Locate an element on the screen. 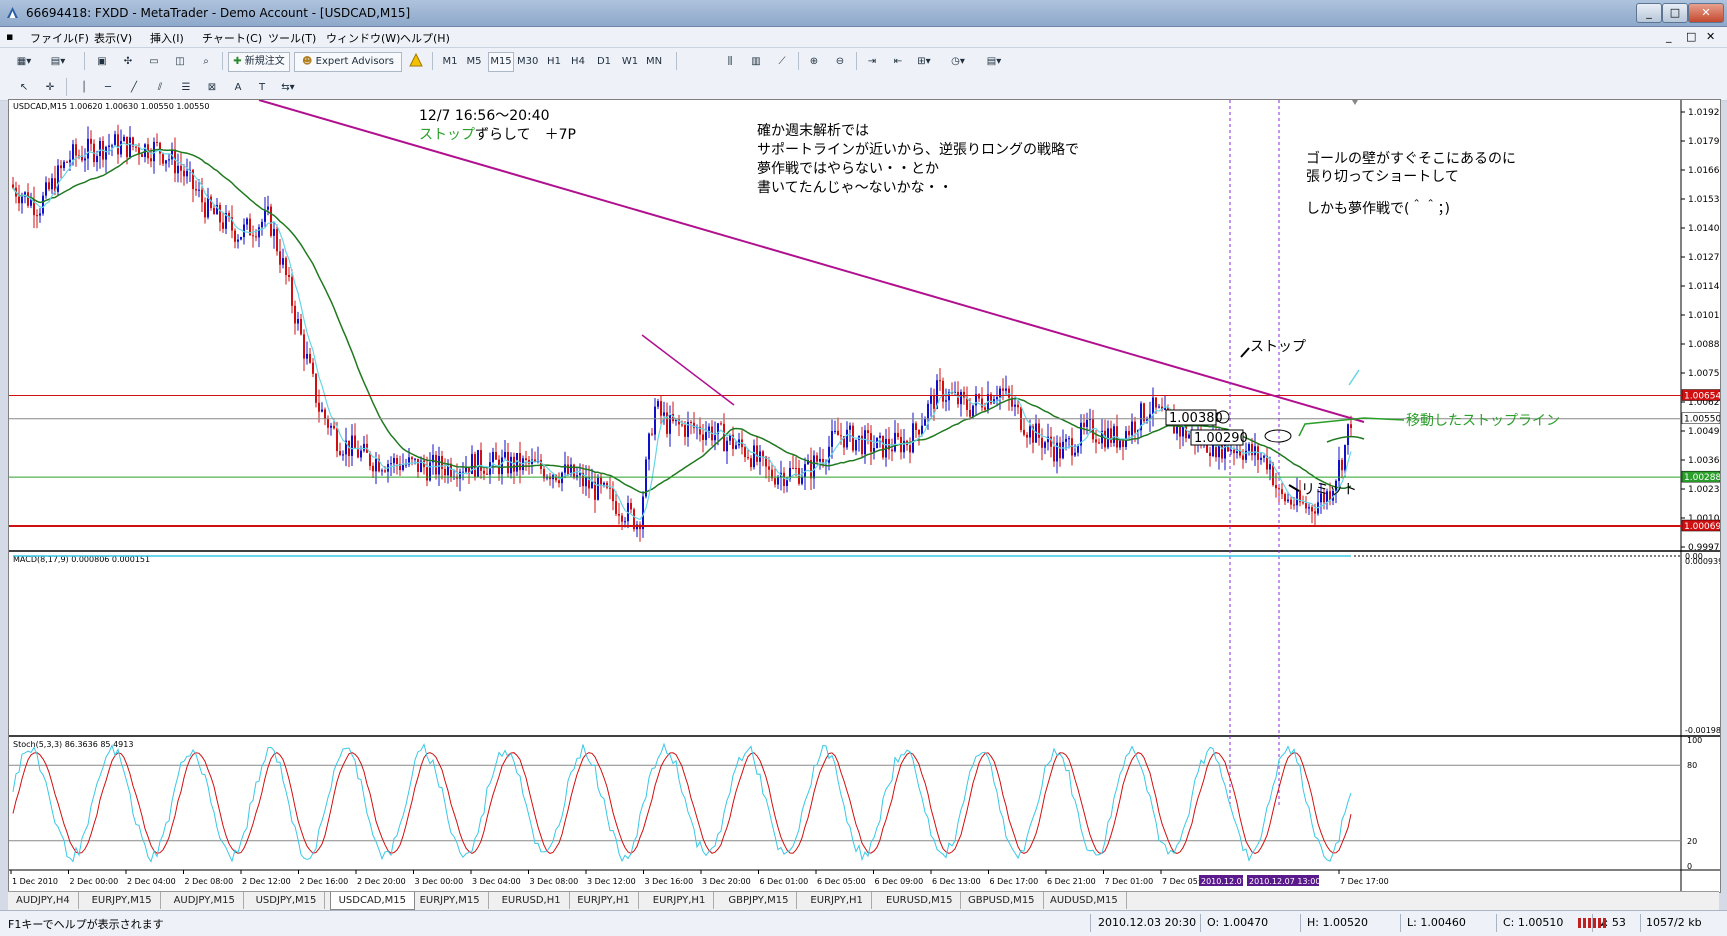 The height and width of the screenshot is (936, 1727). menu-view: 表示(V) is located at coordinates (113, 38).